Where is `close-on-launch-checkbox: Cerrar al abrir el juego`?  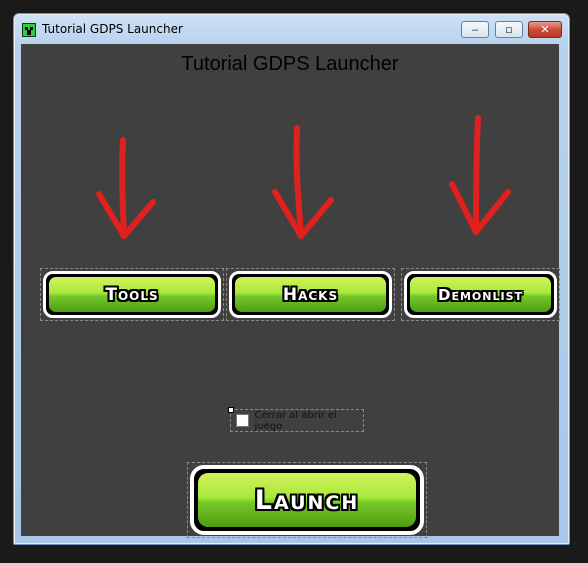 close-on-launch-checkbox: Cerrar al abrir el juego is located at coordinates (296, 419).